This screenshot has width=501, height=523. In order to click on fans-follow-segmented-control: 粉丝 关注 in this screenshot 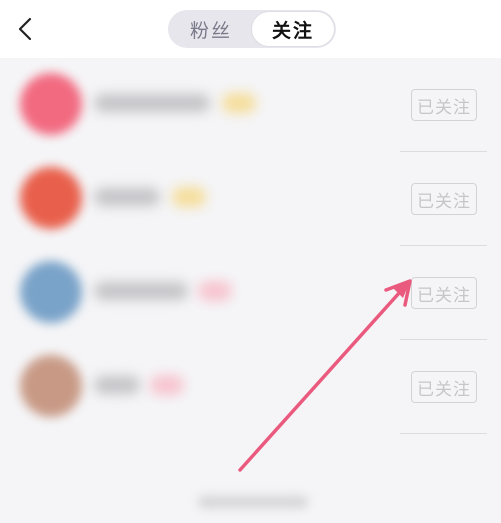, I will do `click(252, 29)`.